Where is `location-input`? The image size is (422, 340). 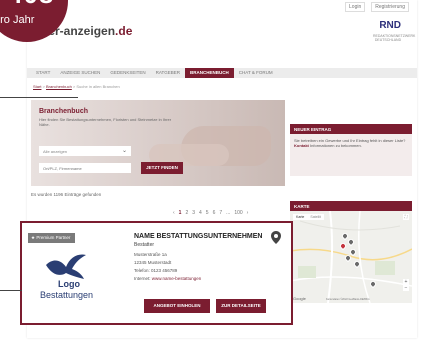
location-input is located at coordinates (85, 168).